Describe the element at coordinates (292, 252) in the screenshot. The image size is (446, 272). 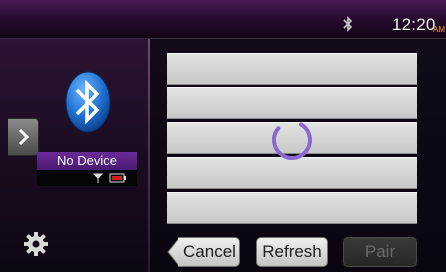
I see `refresh-button: Refresh` at that location.